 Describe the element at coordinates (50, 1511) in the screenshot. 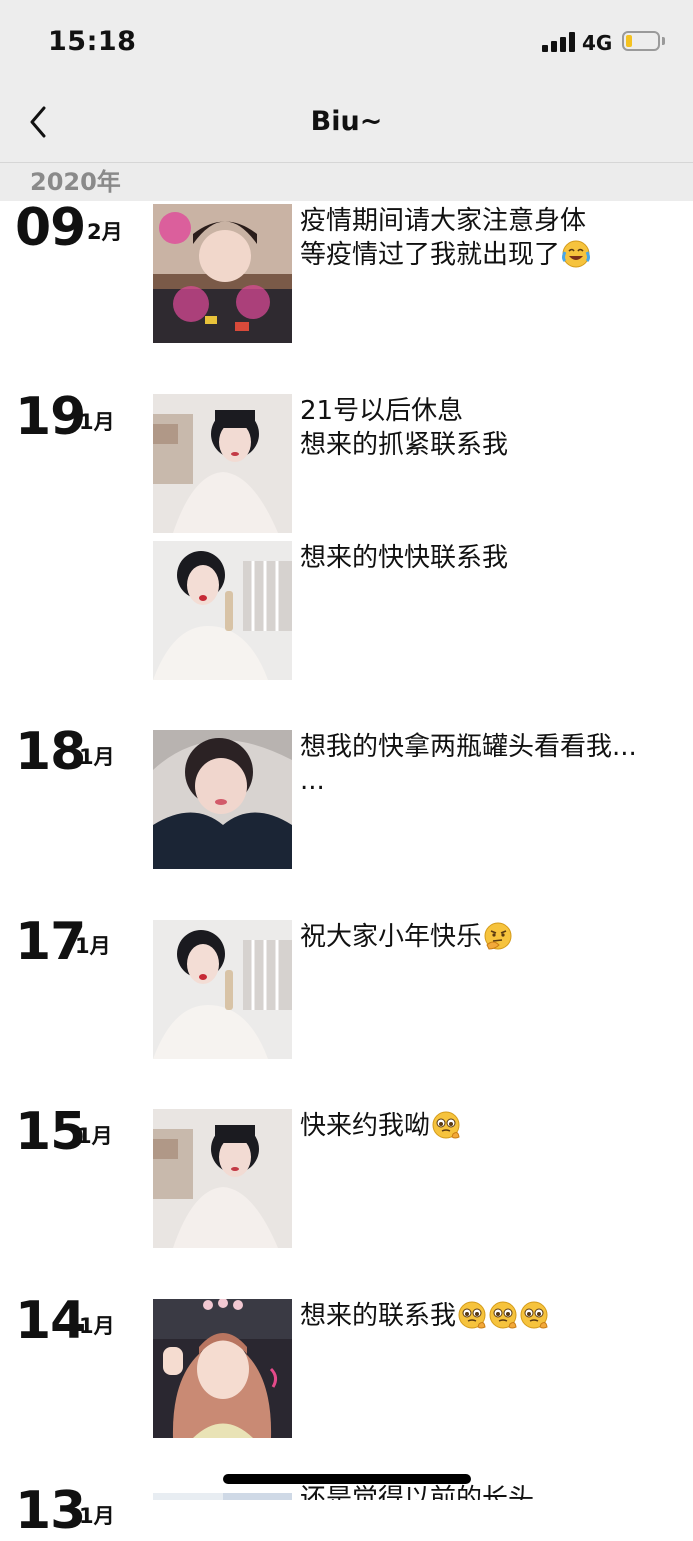

I see `post-day: 13` at that location.